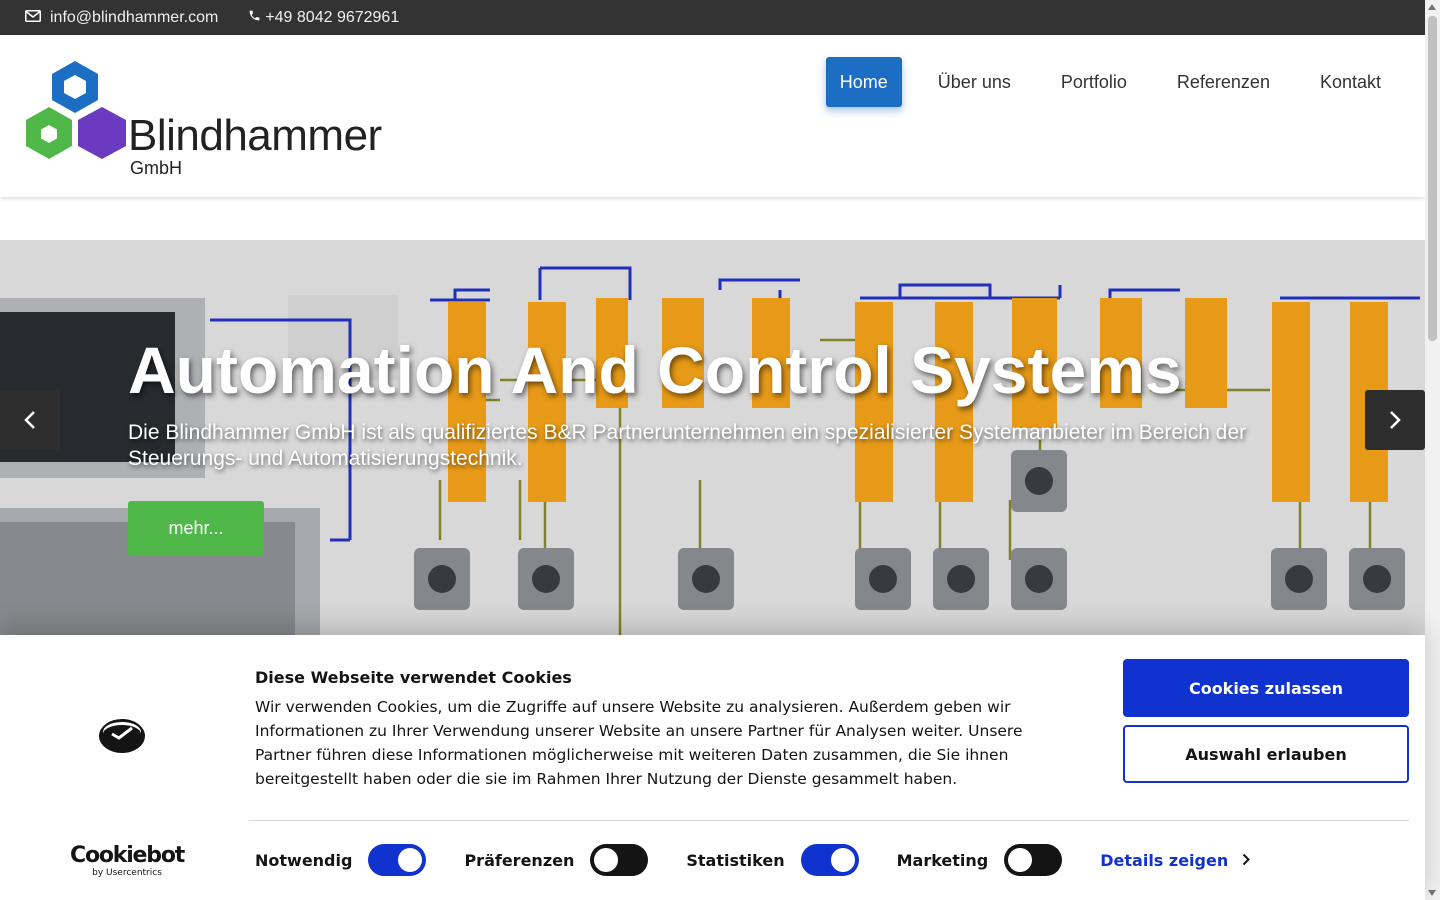 This screenshot has height=900, width=1440. I want to click on chevron-left-icon, so click(29, 420).